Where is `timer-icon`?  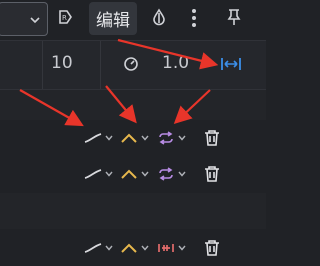 timer-icon is located at coordinates (131, 66).